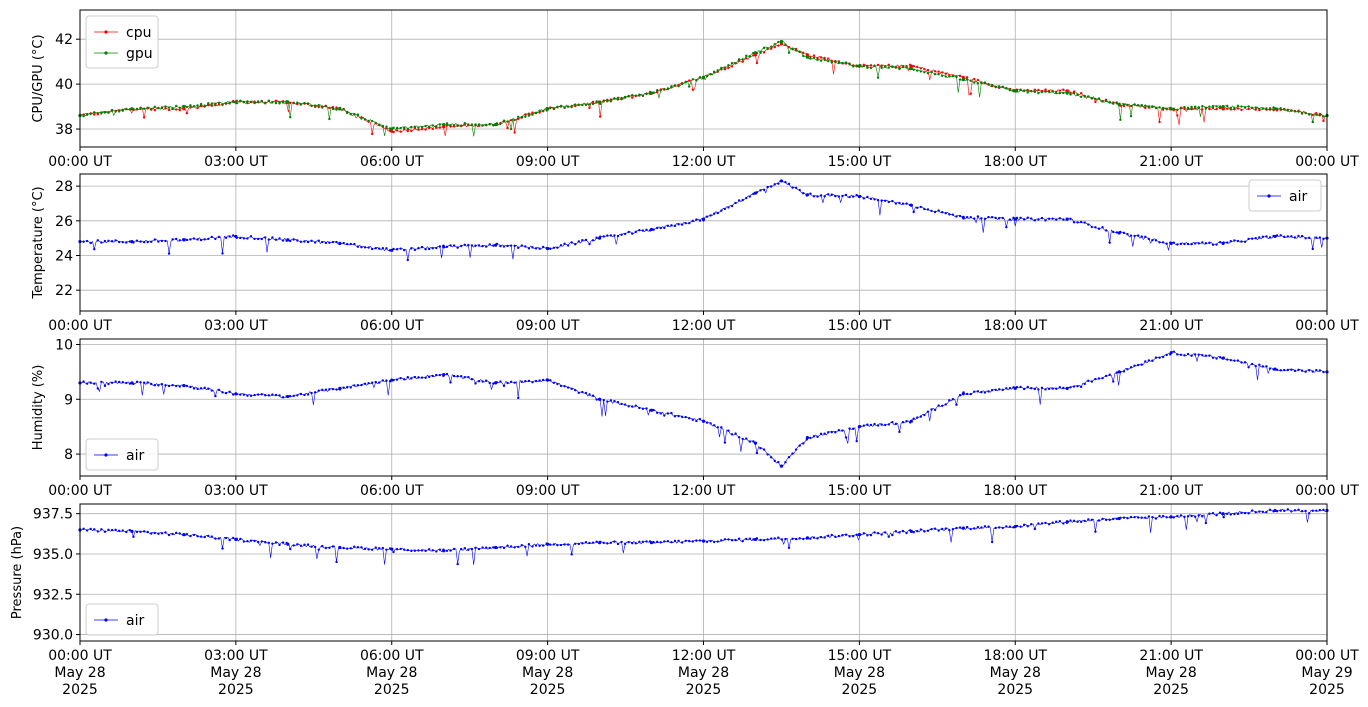  What do you see at coordinates (1285, 195) in the screenshot?
I see `legend: air` at bounding box center [1285, 195].